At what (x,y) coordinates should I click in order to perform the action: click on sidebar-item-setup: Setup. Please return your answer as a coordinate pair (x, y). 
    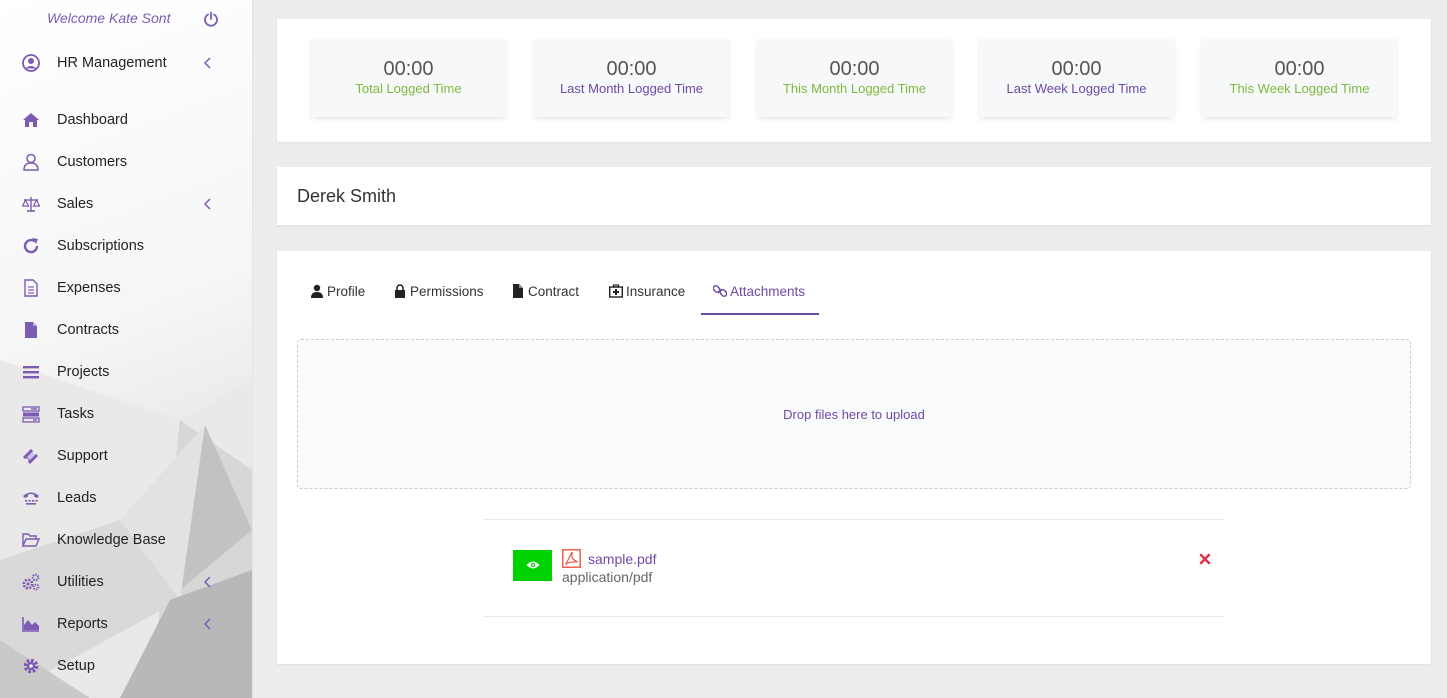
    Looking at the image, I should click on (126, 666).